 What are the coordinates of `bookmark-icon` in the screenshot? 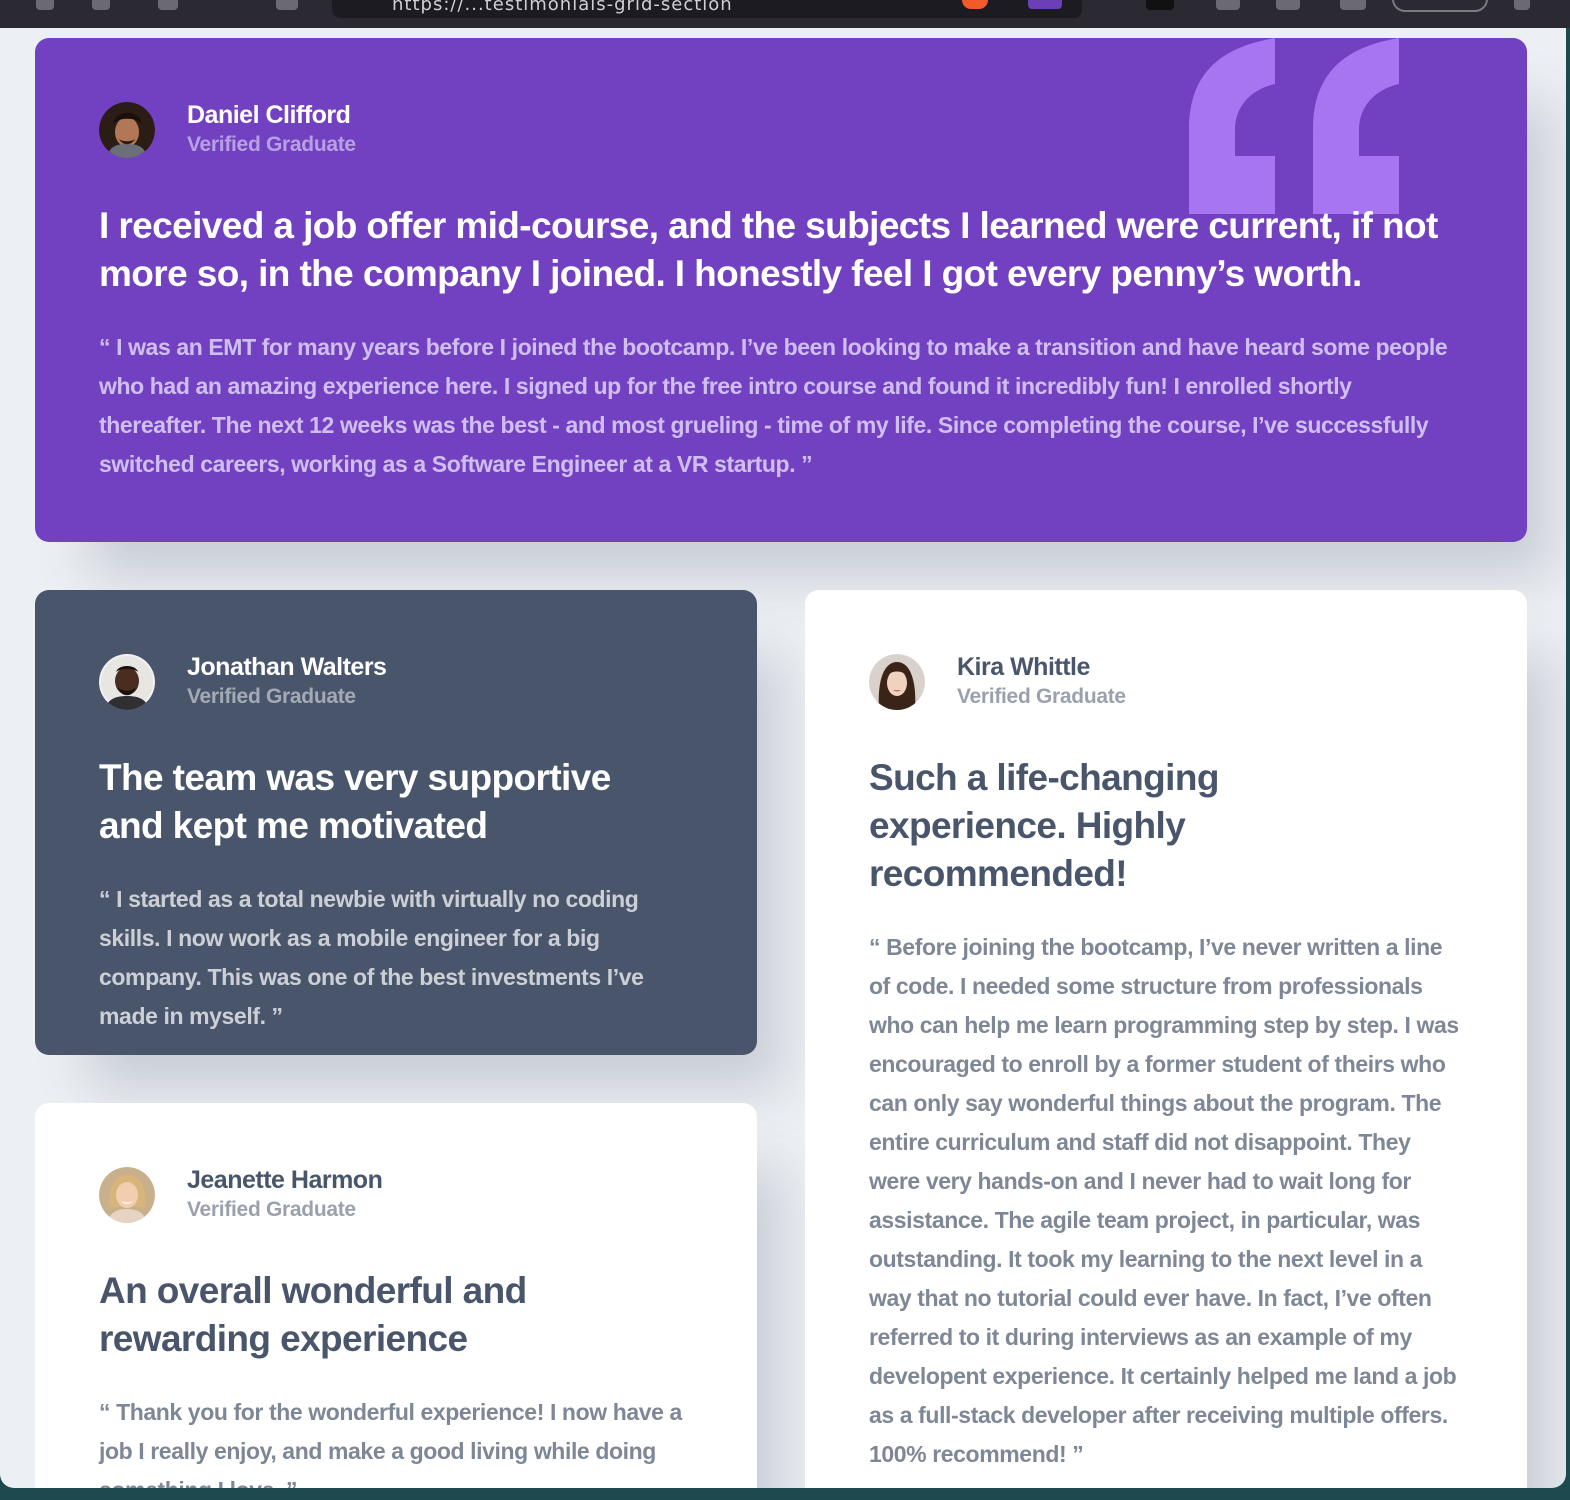 It's located at (287, 5).